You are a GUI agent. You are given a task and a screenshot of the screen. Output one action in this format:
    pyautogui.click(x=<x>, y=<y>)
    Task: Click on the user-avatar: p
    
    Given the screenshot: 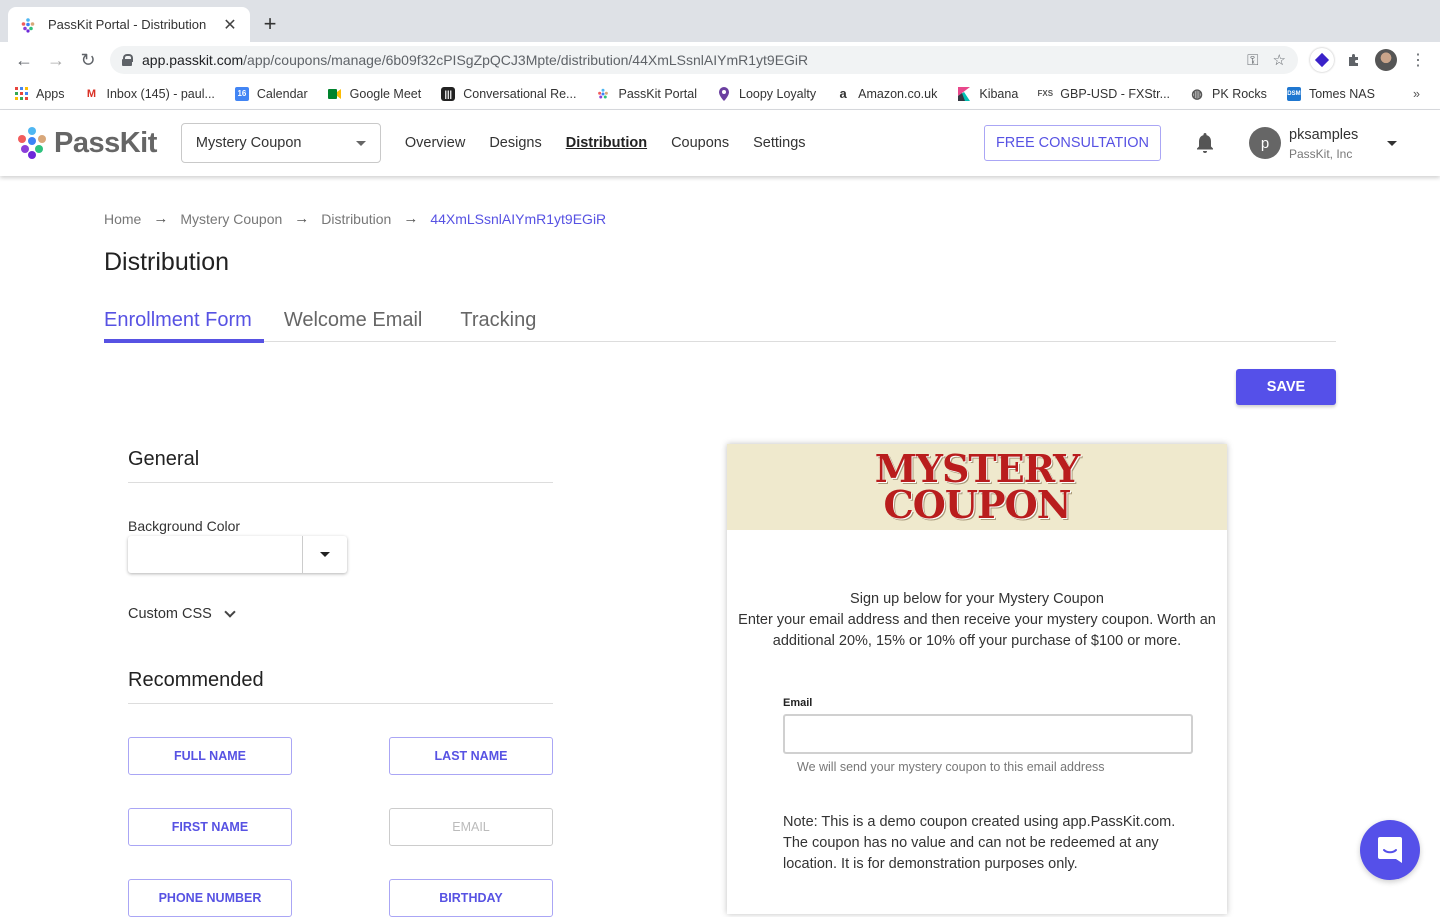 What is the action you would take?
    pyautogui.click(x=1265, y=143)
    